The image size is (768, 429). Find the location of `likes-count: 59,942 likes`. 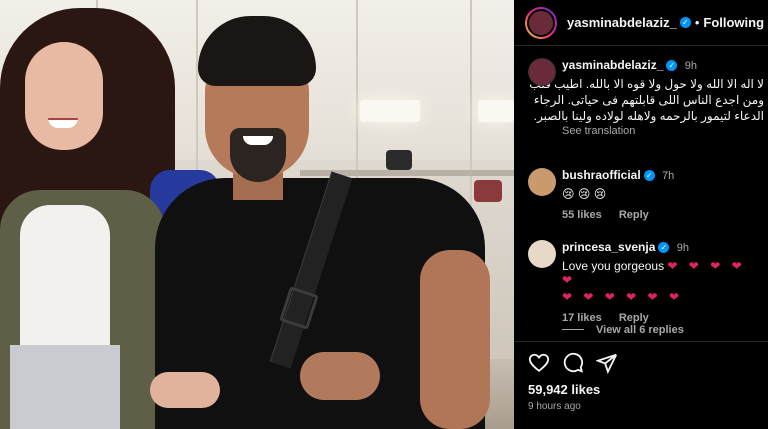

likes-count: 59,942 likes is located at coordinates (641, 389).